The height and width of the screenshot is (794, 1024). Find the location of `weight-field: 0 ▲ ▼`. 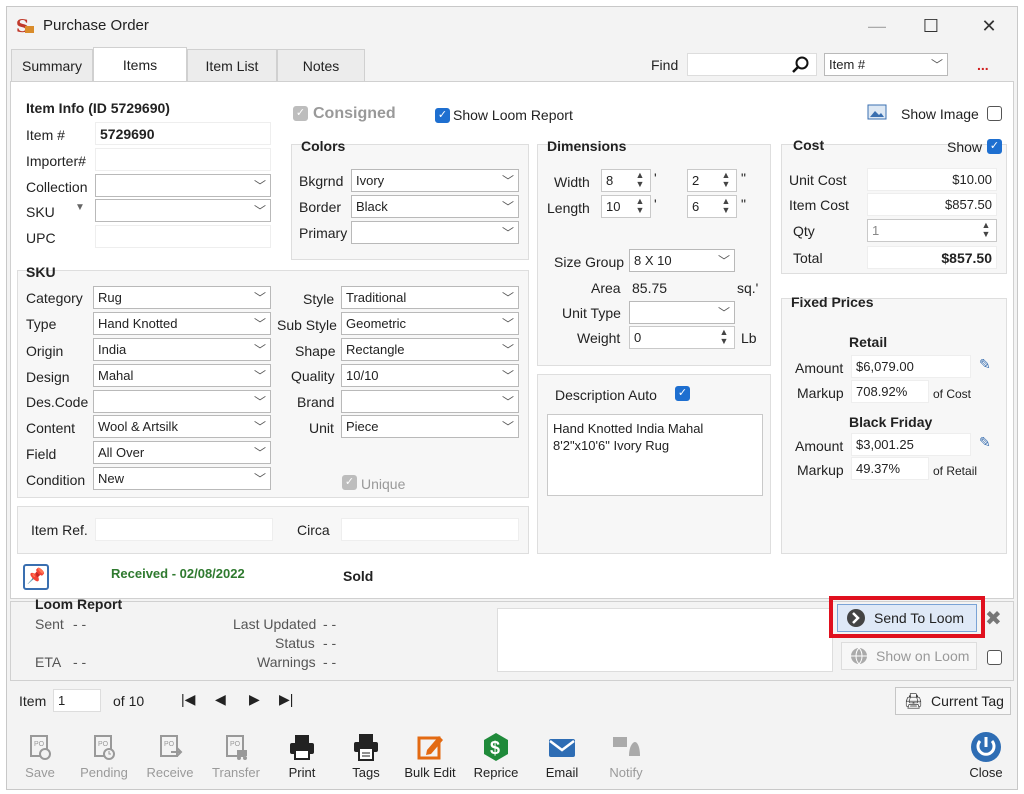

weight-field: 0 ▲ ▼ is located at coordinates (682, 337).